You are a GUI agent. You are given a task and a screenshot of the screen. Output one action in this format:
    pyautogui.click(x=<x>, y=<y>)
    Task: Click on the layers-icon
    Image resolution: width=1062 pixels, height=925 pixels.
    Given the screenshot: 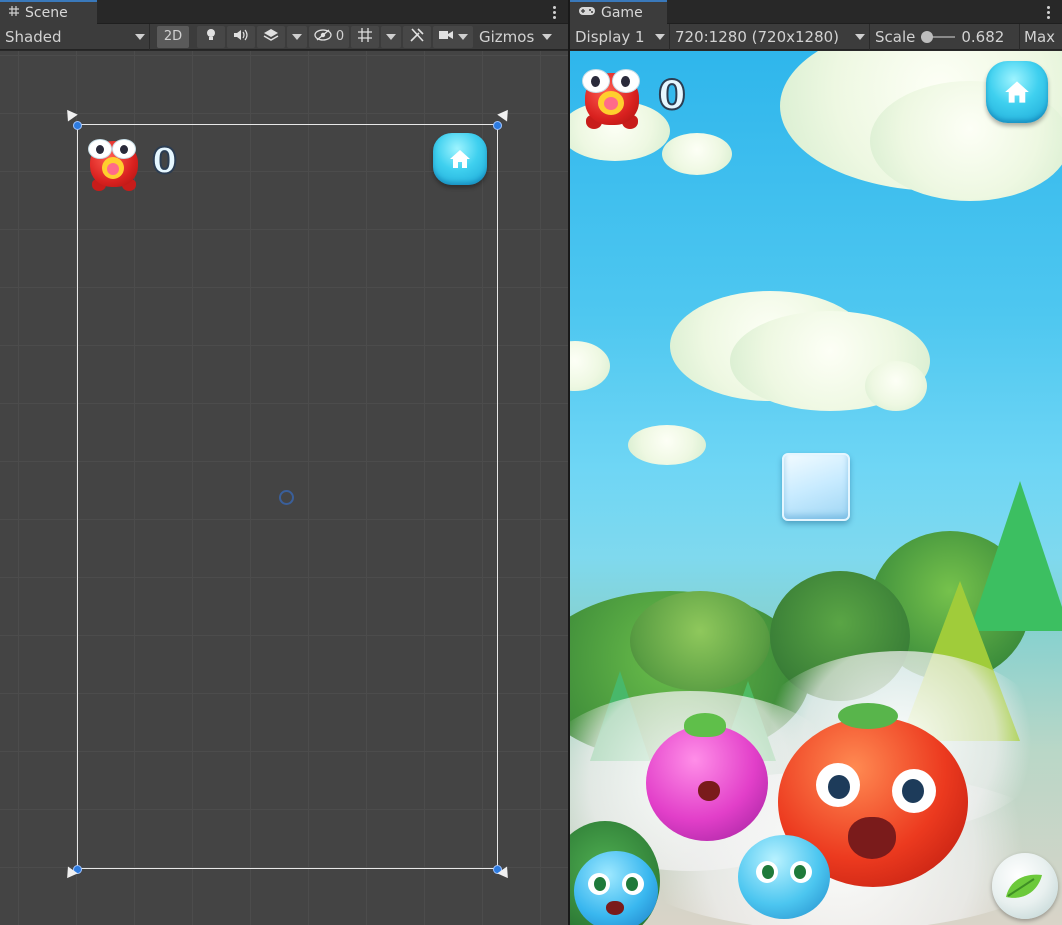 What is the action you would take?
    pyautogui.click(x=271, y=37)
    